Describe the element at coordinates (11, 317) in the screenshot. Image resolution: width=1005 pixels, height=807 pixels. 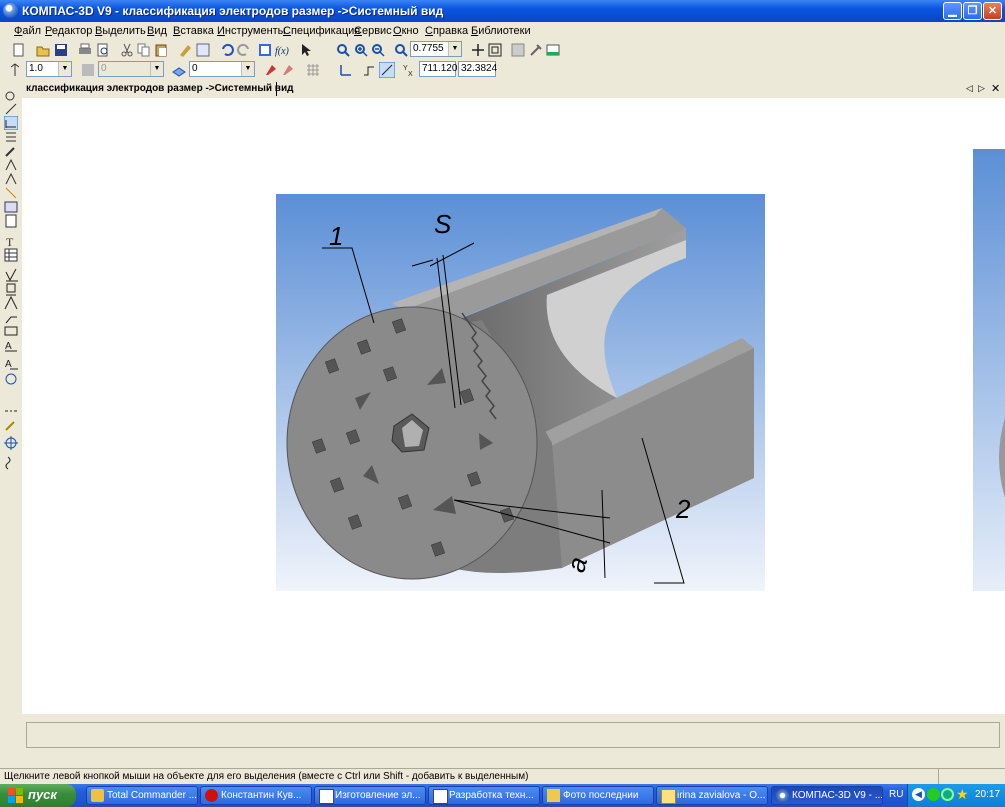
I see `position-leader-icon` at that location.